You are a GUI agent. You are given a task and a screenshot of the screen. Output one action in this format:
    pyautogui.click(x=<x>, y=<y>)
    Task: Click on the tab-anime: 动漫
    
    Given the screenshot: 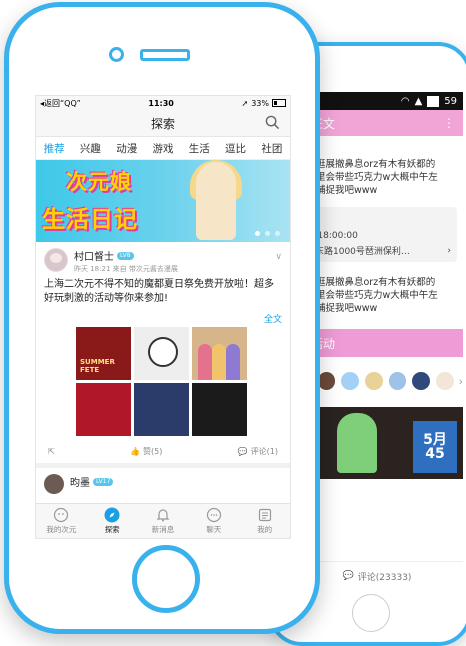 What is the action you would take?
    pyautogui.click(x=126, y=148)
    